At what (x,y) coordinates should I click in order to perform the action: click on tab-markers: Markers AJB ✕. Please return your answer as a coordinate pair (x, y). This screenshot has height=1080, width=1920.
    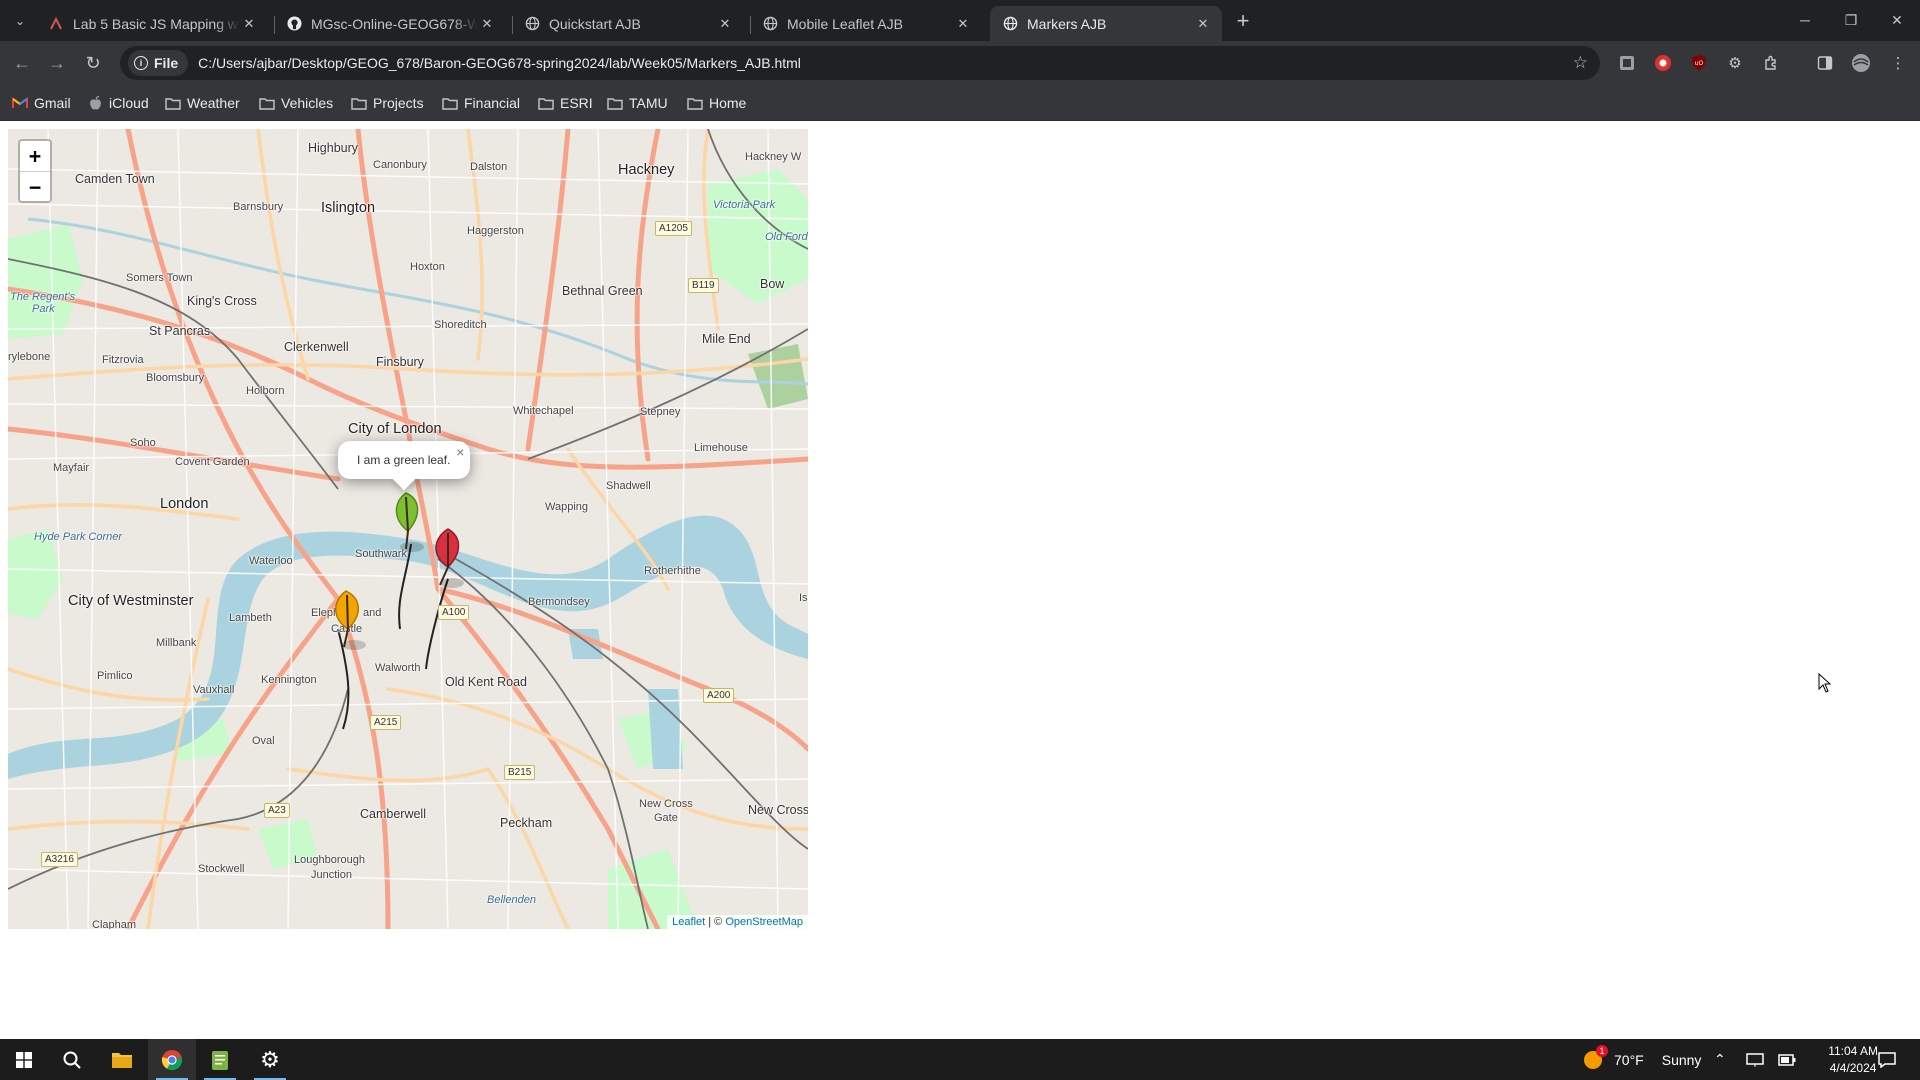
    Looking at the image, I should click on (1106, 23).